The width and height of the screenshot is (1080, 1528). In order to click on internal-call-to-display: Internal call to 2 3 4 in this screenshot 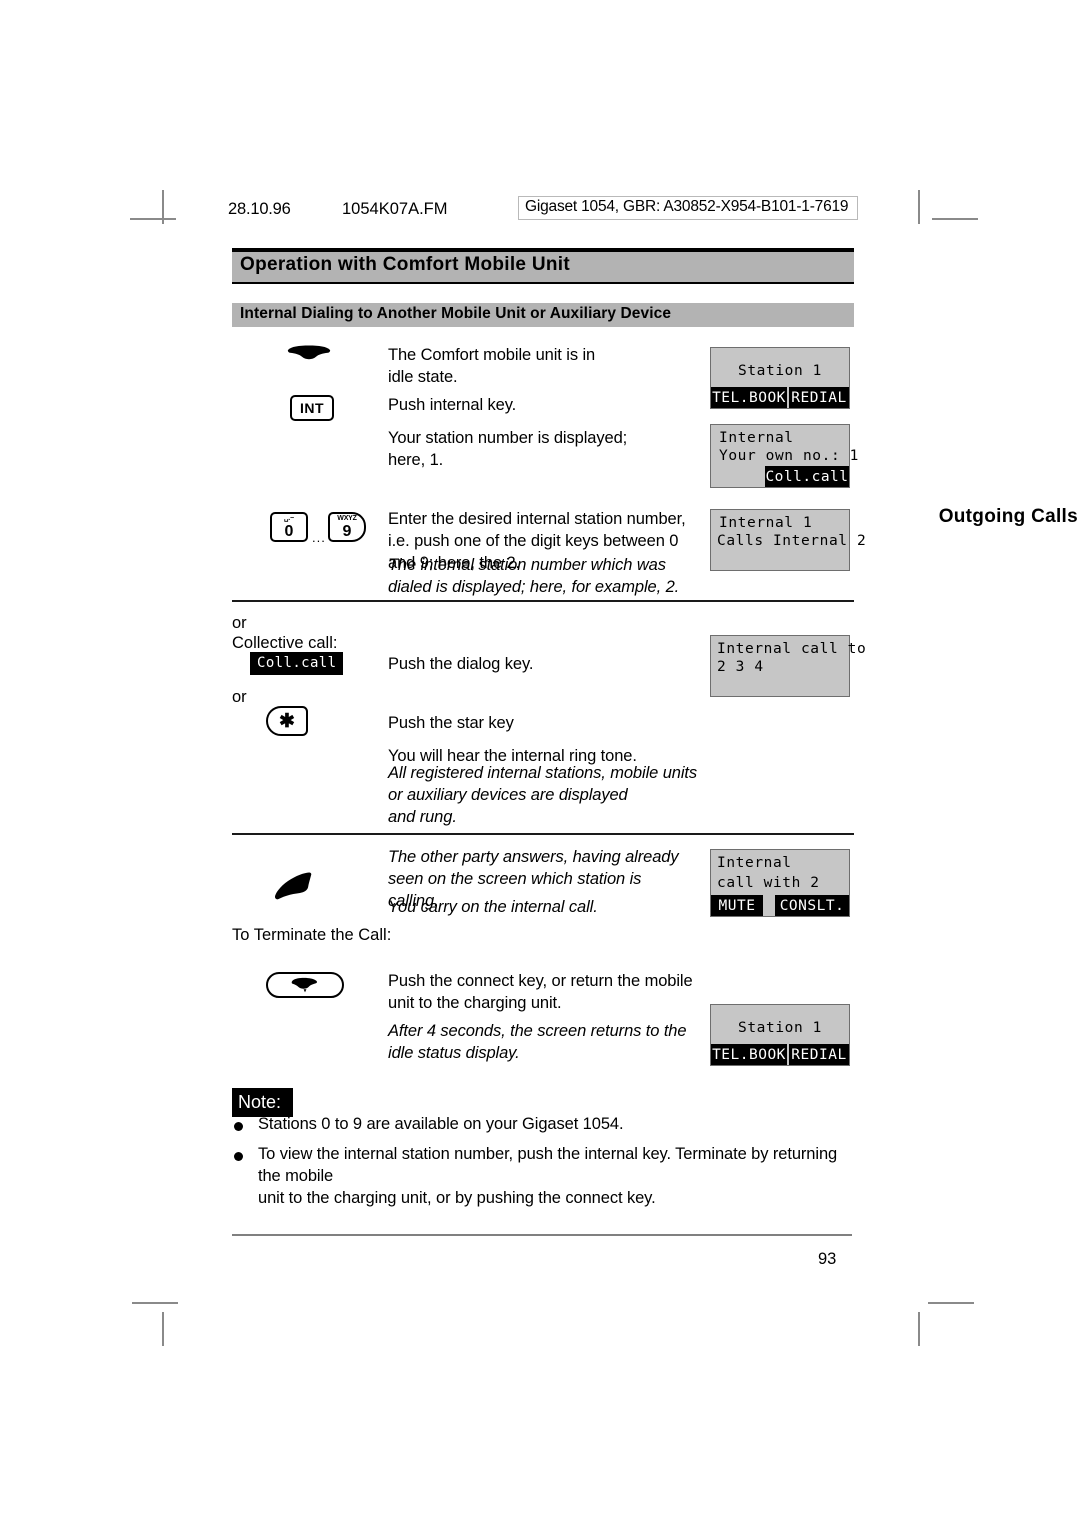, I will do `click(788, 666)`.